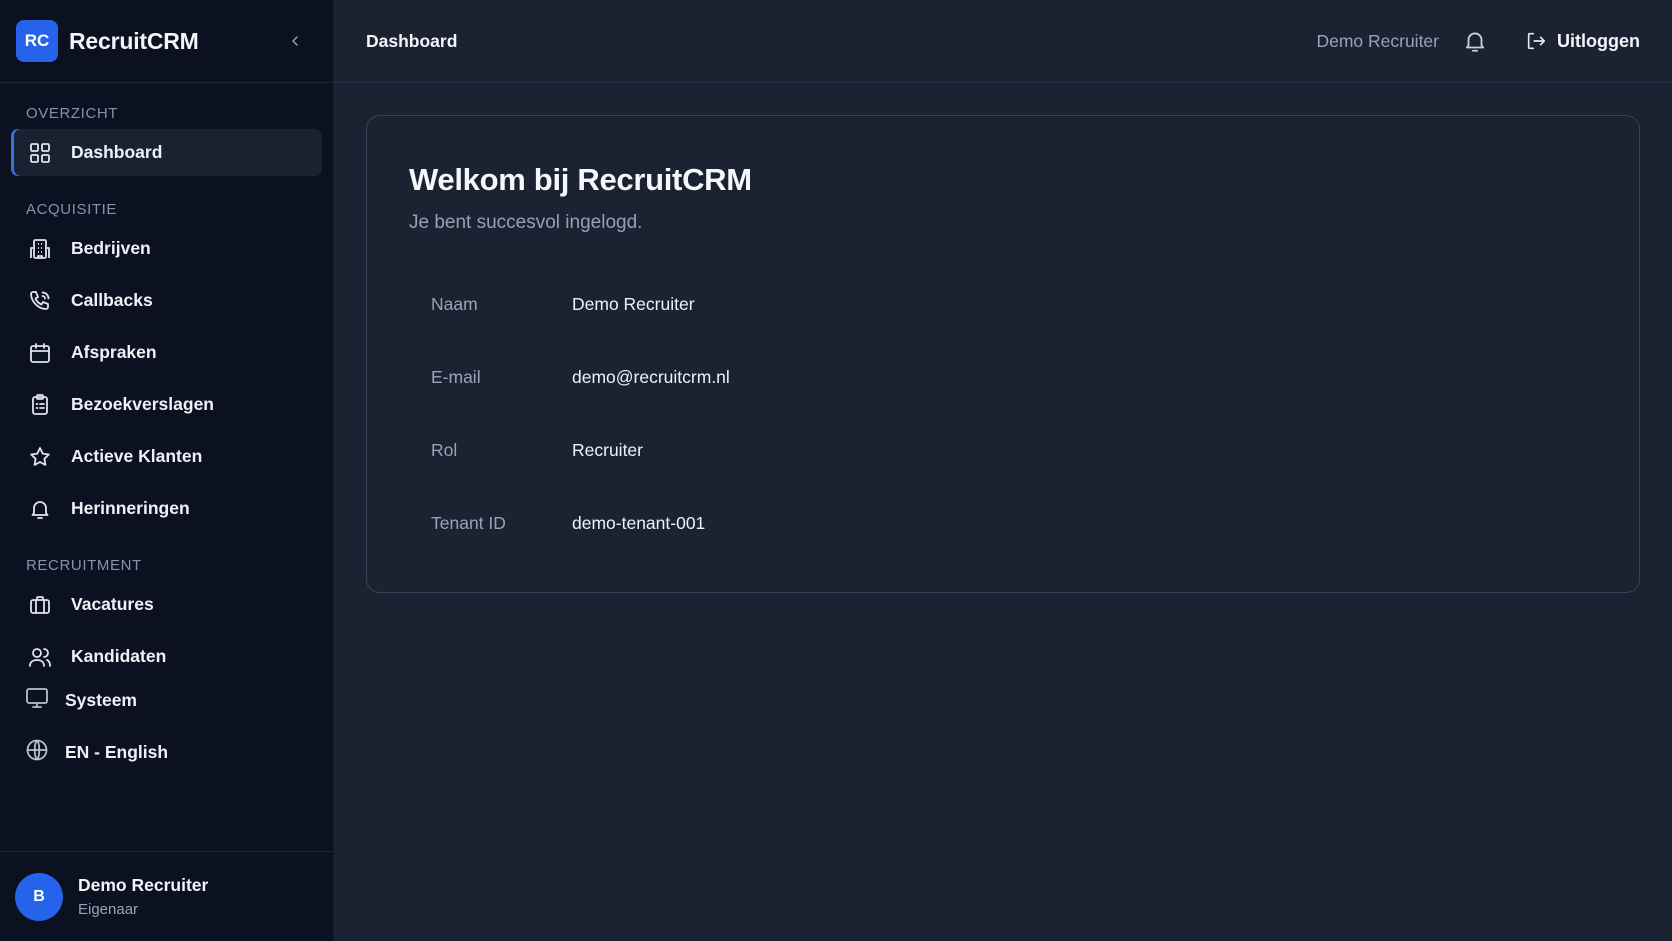 Image resolution: width=1672 pixels, height=941 pixels. I want to click on info-value: demo-tenant-001, so click(639, 523).